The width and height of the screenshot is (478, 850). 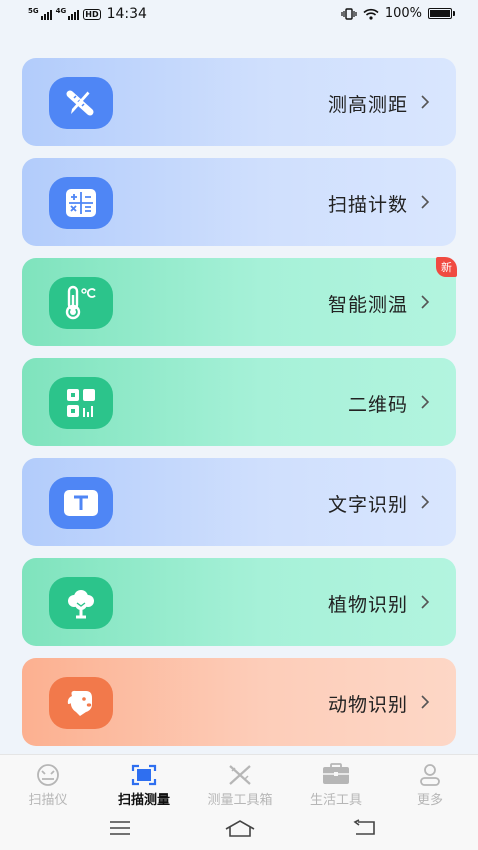 I want to click on card-smart-temperature: 智能测温 新, so click(x=239, y=301).